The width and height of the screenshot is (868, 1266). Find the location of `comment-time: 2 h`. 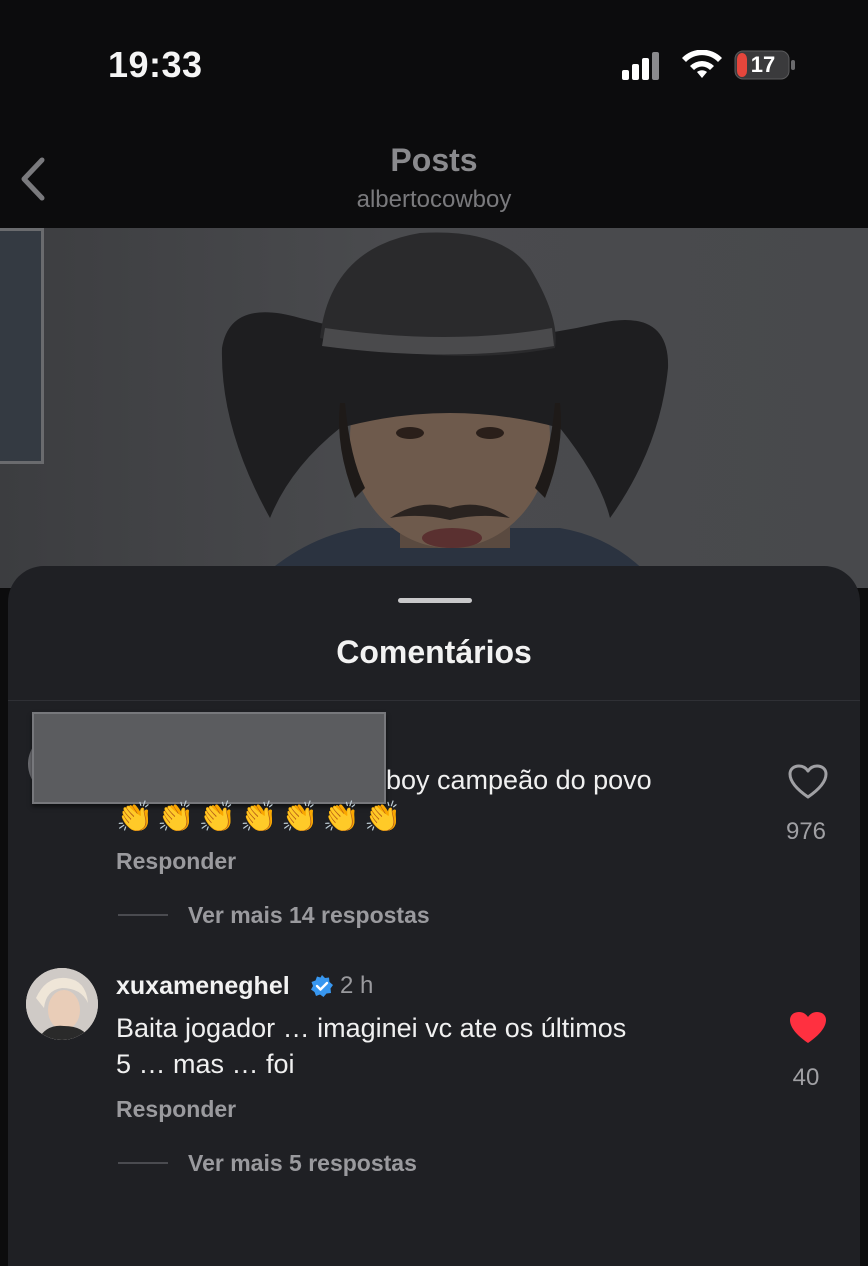

comment-time: 2 h is located at coordinates (357, 985).